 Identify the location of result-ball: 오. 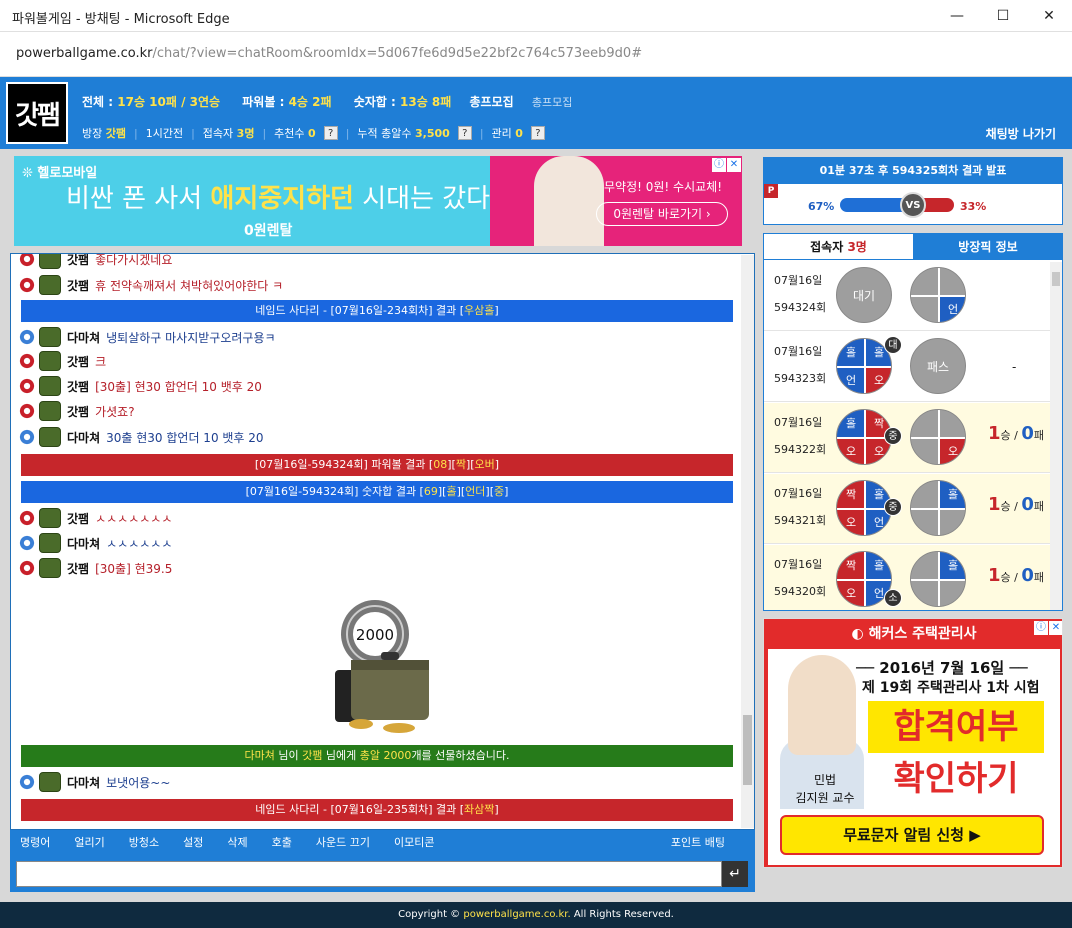
(938, 437).